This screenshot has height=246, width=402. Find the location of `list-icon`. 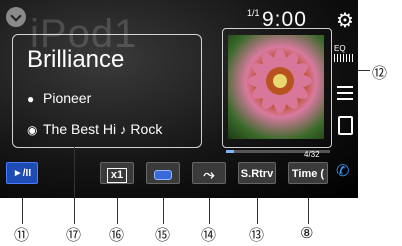

list-icon is located at coordinates (345, 93).